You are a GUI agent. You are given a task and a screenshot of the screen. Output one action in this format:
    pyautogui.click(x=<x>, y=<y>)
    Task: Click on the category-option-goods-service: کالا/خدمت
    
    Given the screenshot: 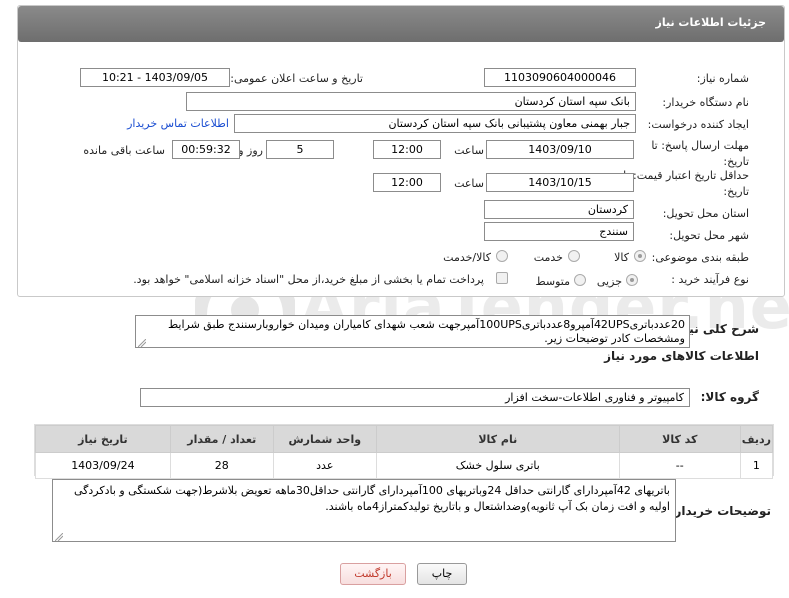 What is the action you would take?
    pyautogui.click(x=467, y=257)
    